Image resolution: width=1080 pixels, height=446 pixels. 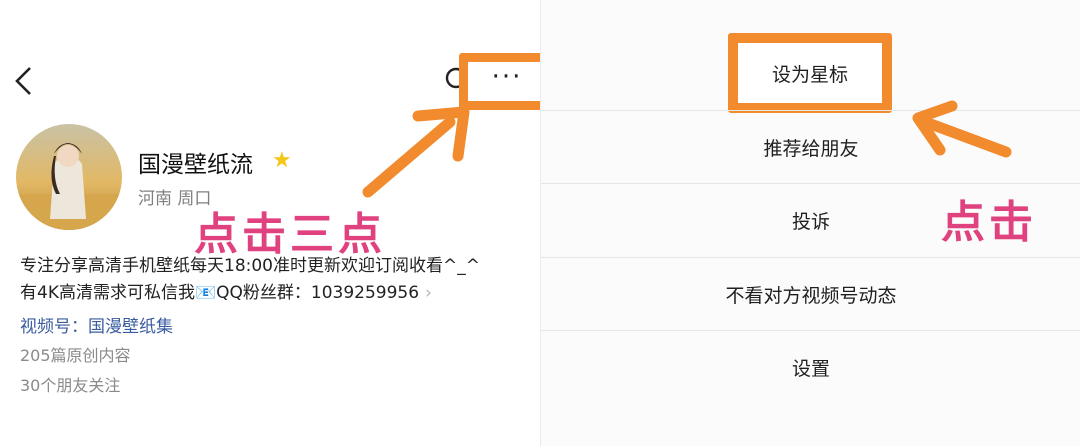 I want to click on avatar, so click(x=69, y=177).